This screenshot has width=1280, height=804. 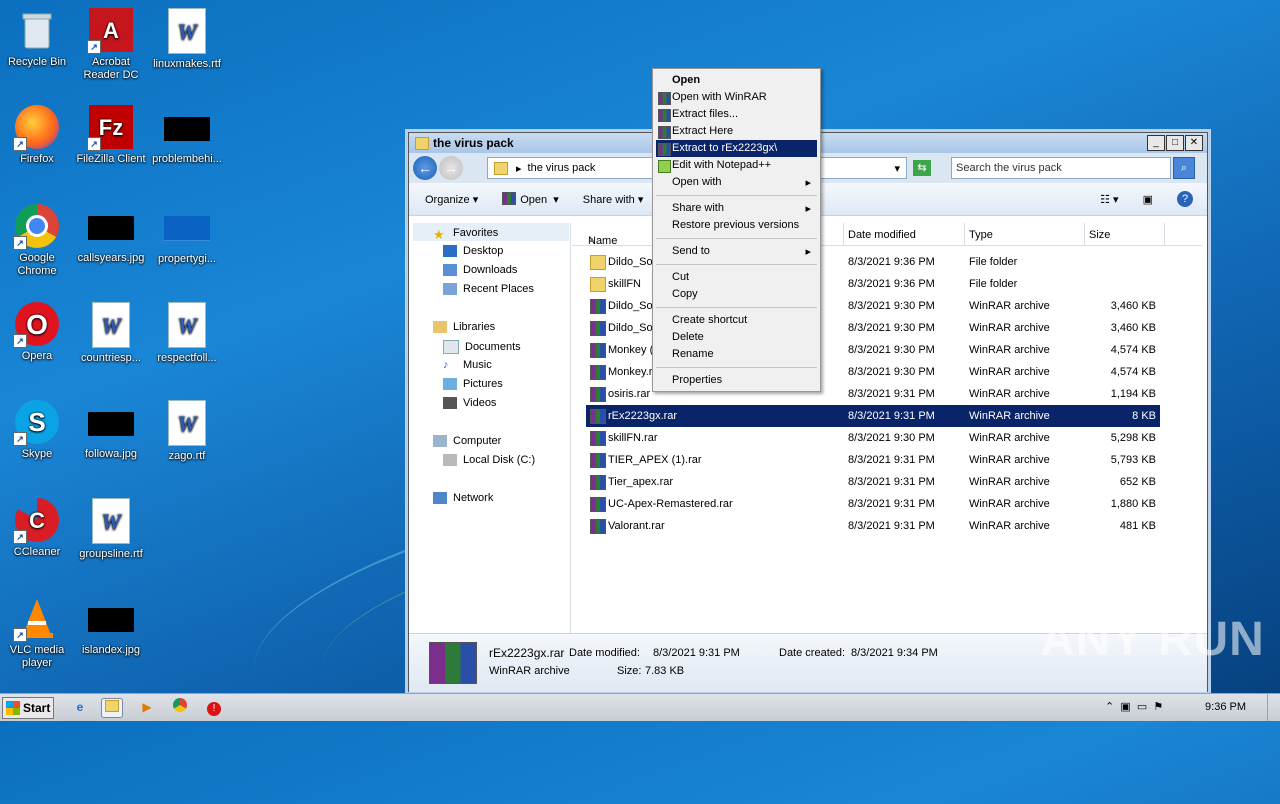 I want to click on menu-separator, so click(x=736, y=195).